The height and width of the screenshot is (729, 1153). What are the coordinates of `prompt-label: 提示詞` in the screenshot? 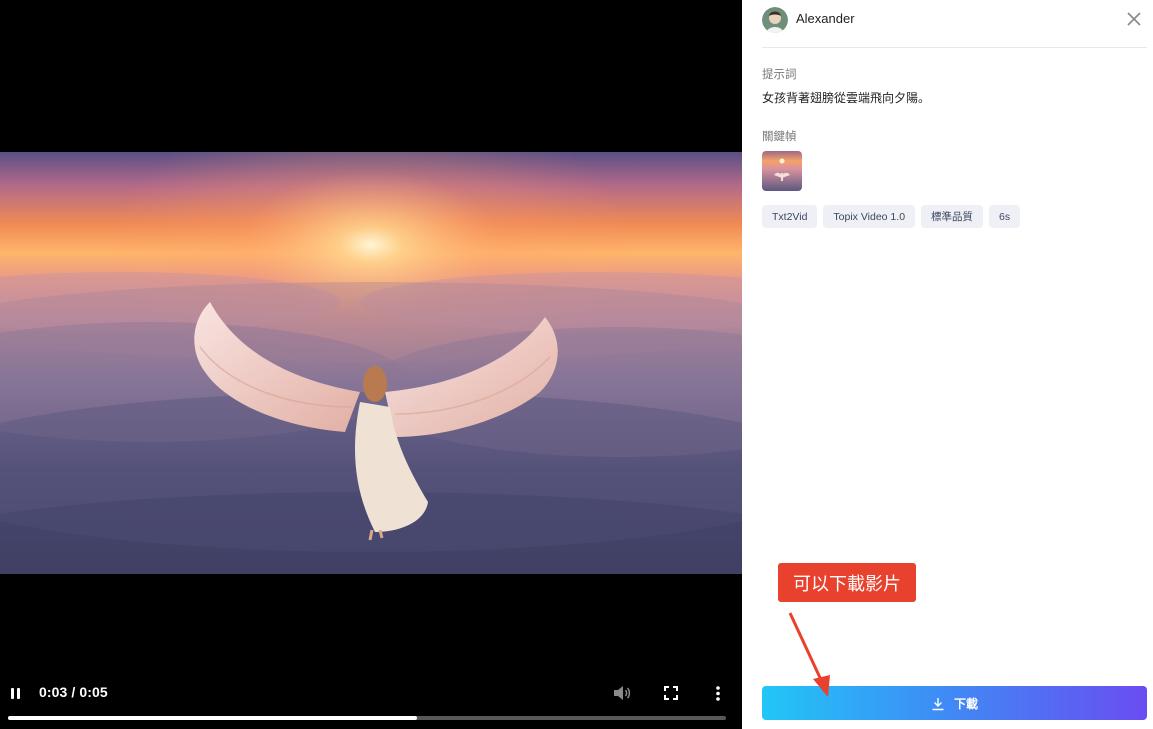 It's located at (779, 74).